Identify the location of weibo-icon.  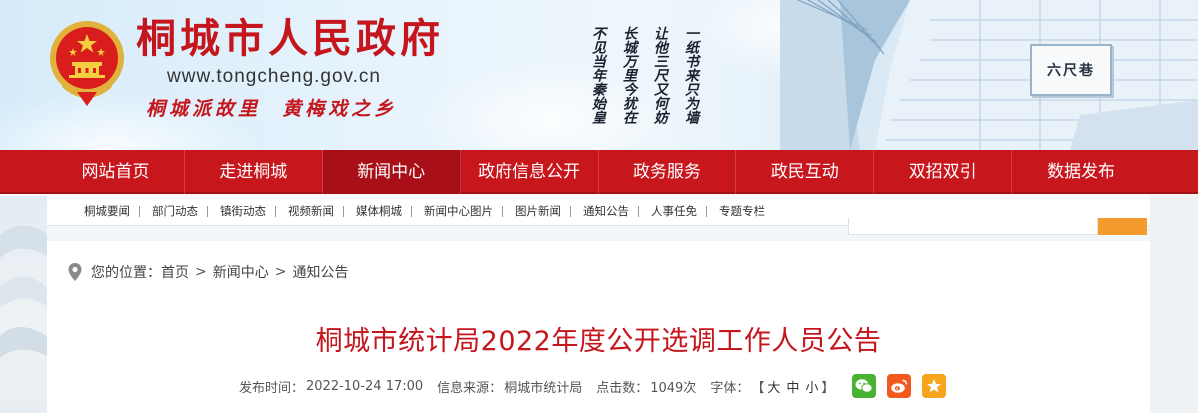
(899, 386).